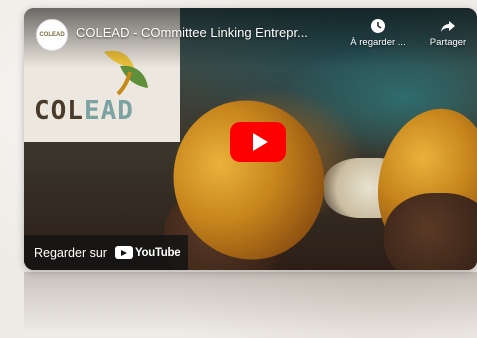 The image size is (477, 338). I want to click on share-button: Partager, so click(448, 33).